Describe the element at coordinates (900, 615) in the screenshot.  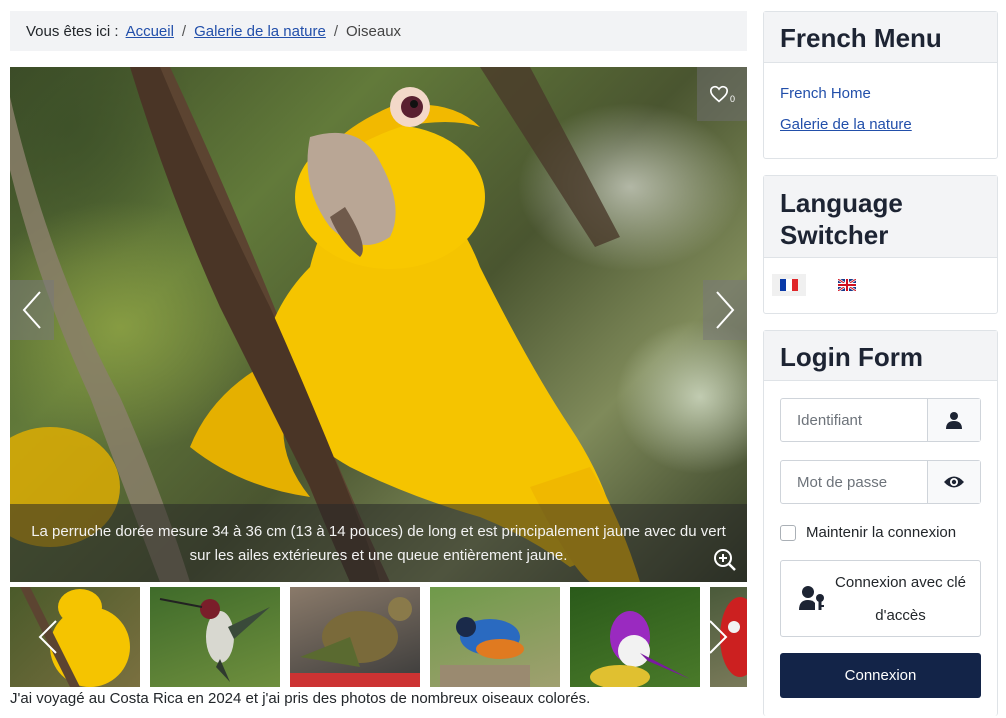
I see `passkey-label-line2: d'accès` at that location.